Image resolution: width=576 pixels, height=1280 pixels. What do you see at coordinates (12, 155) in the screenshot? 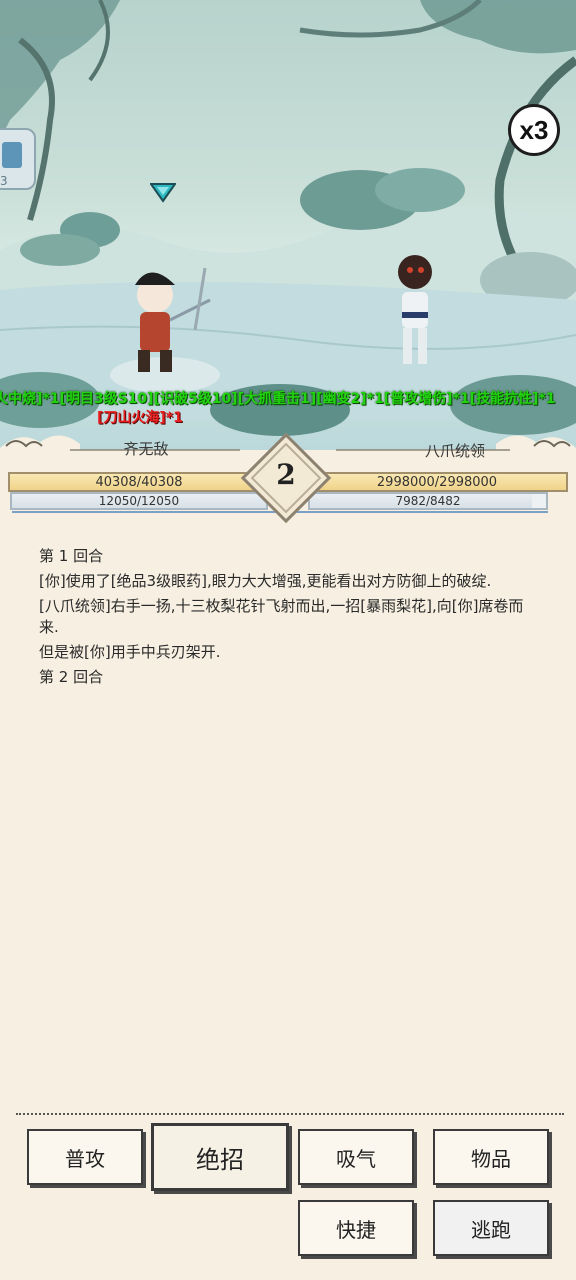
I see `phone-icon` at bounding box center [12, 155].